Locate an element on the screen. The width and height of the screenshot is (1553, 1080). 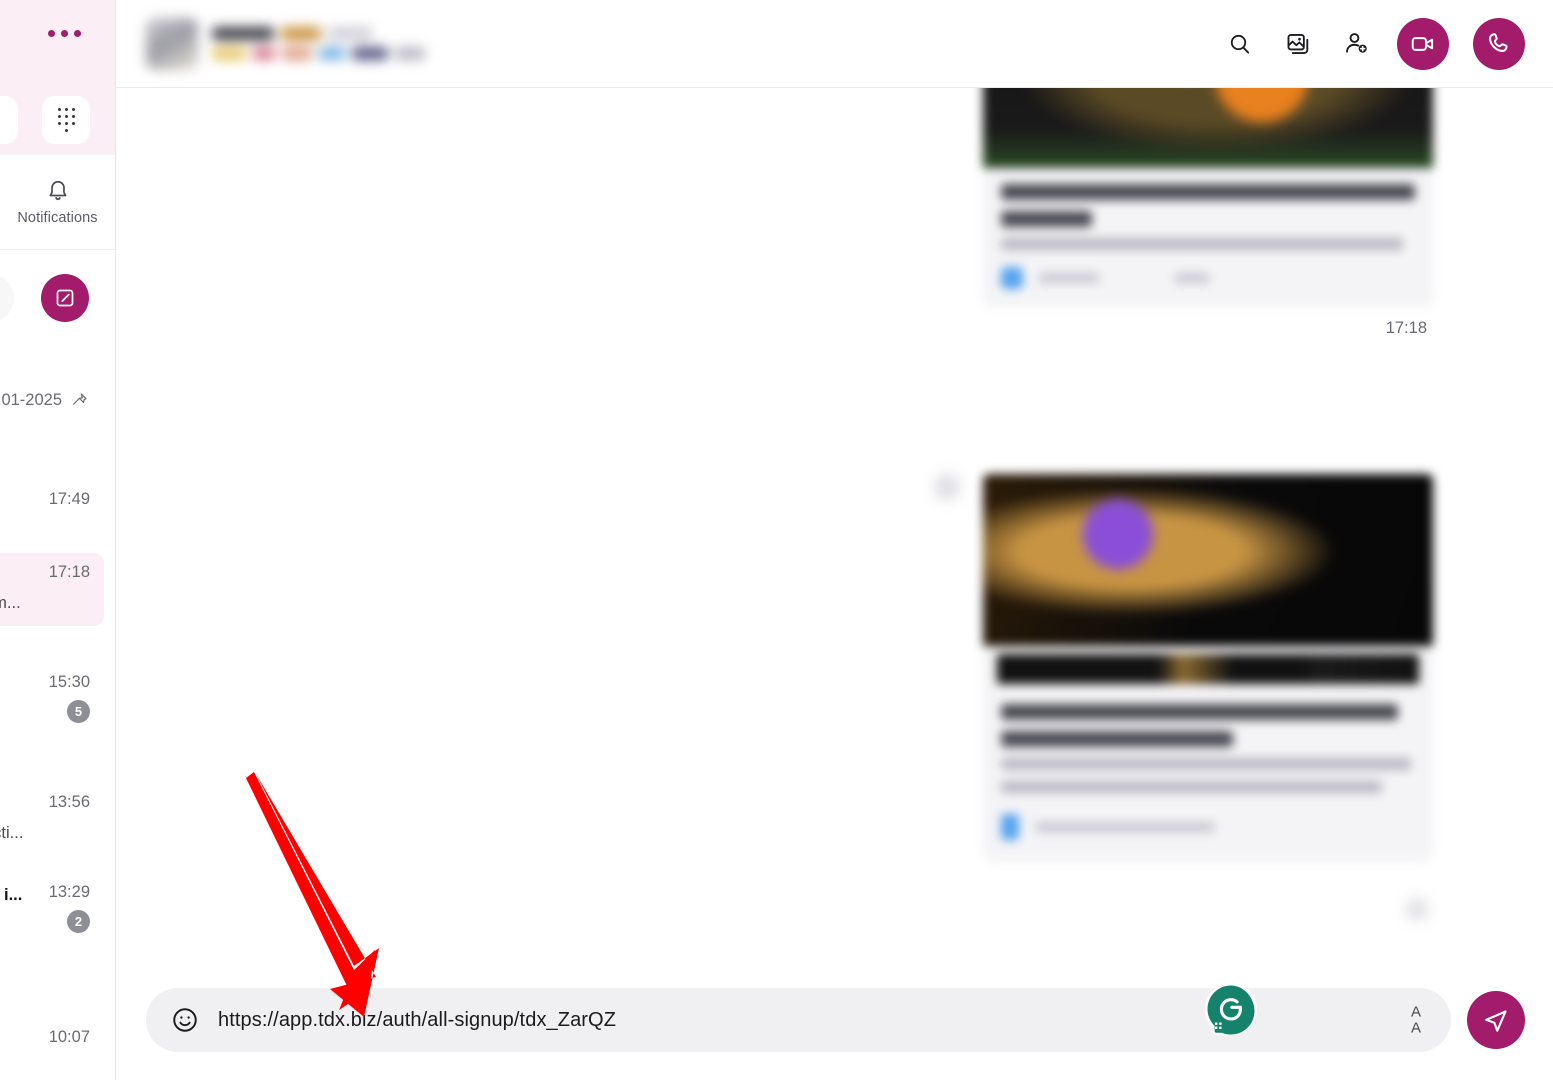
compose-pencil-icon is located at coordinates (65, 298).